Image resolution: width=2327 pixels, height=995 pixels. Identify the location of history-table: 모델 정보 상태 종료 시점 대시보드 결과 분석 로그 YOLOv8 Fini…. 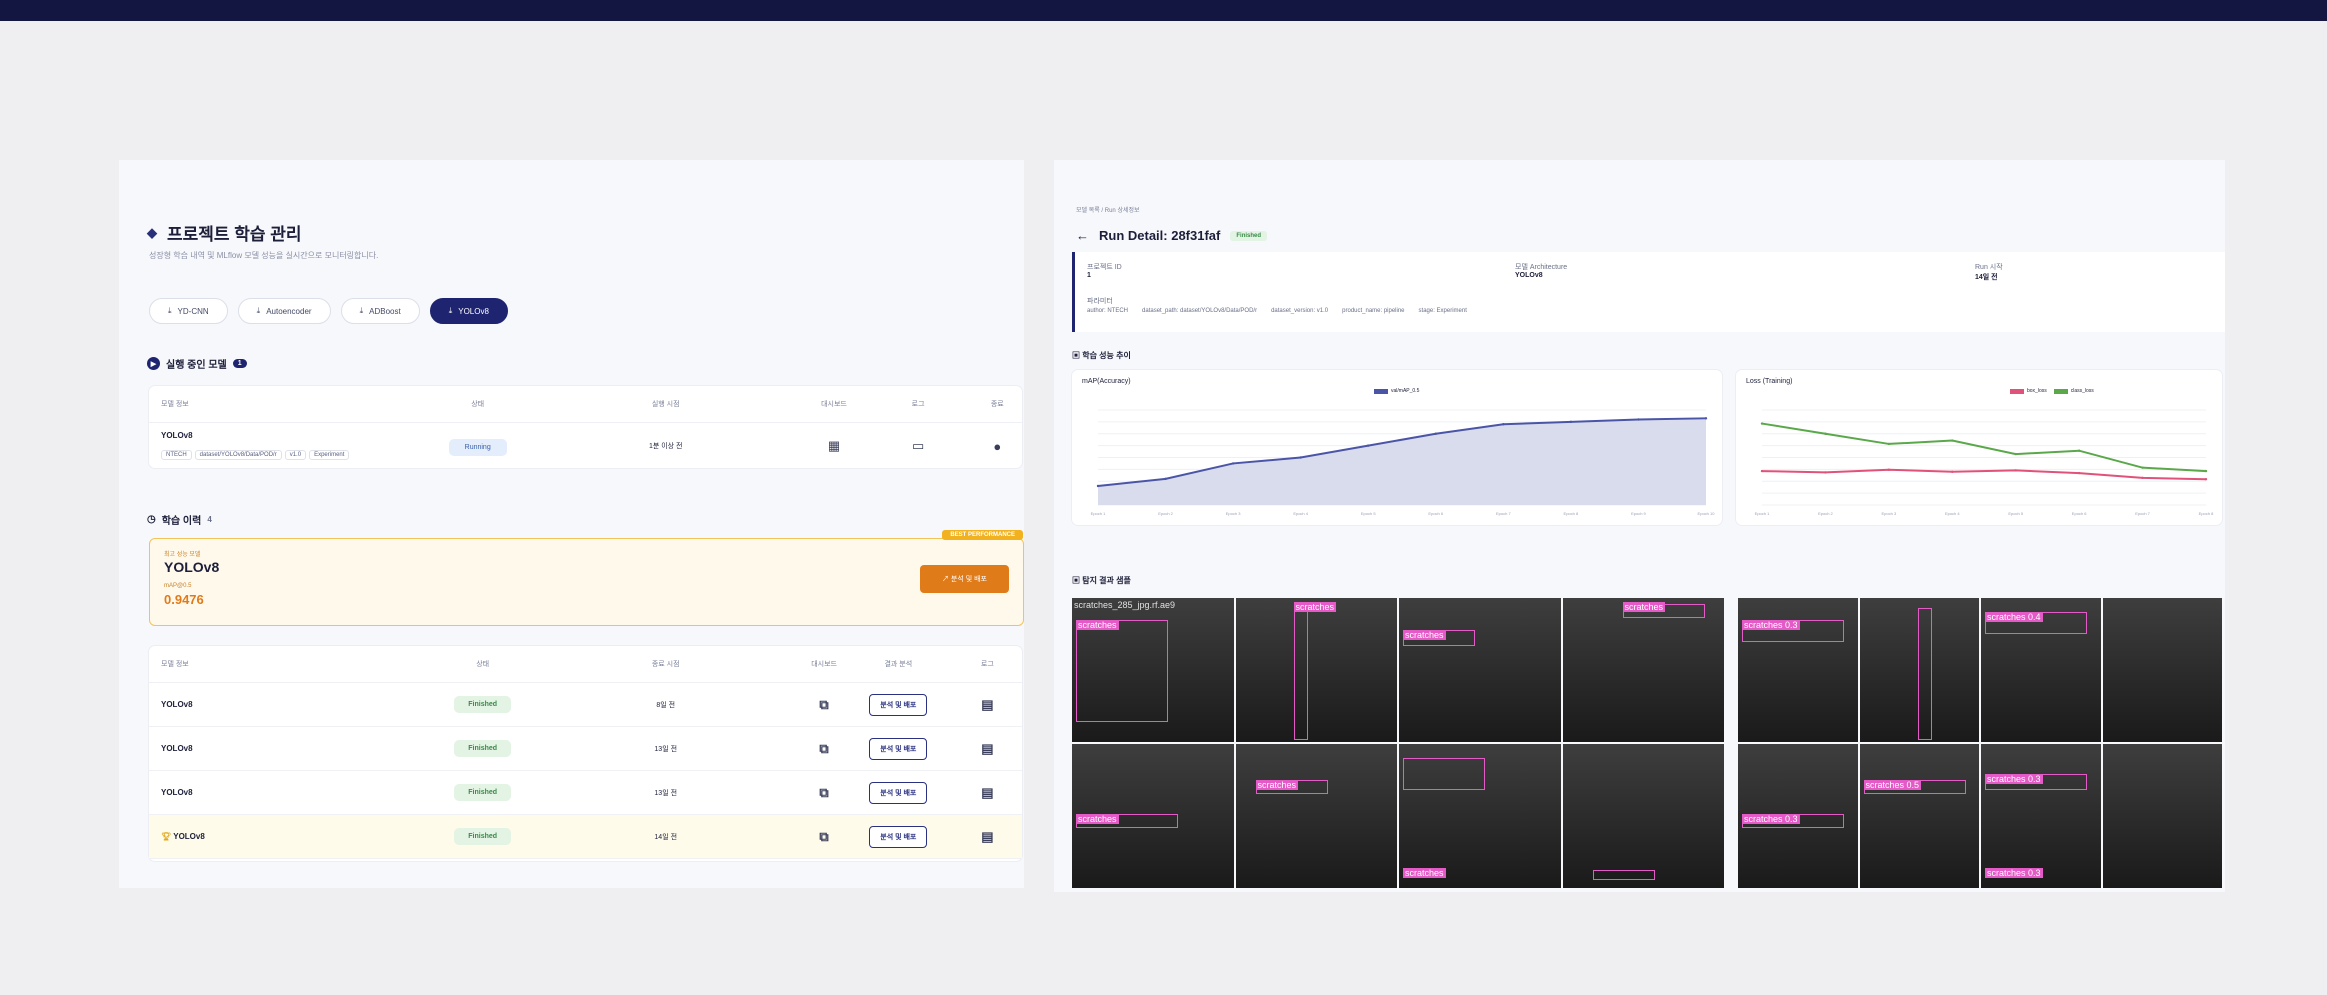
(585, 753).